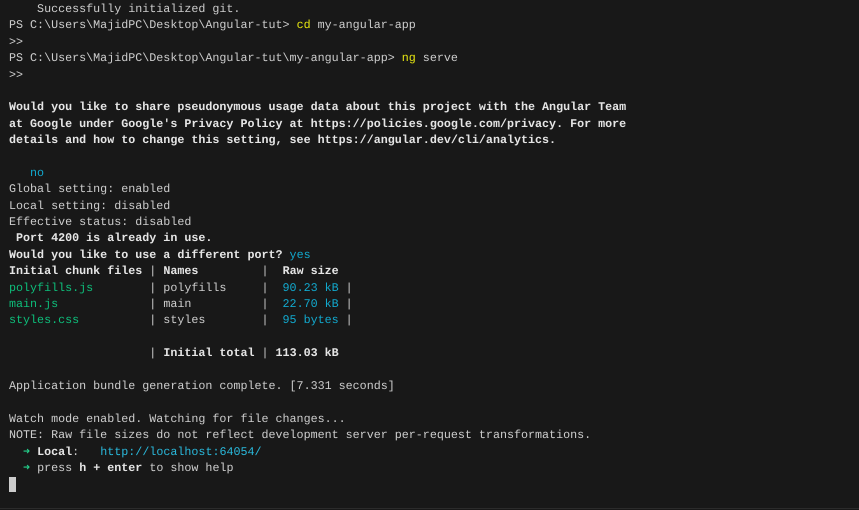  What do you see at coordinates (440, 58) in the screenshot?
I see `output-text: serve` at bounding box center [440, 58].